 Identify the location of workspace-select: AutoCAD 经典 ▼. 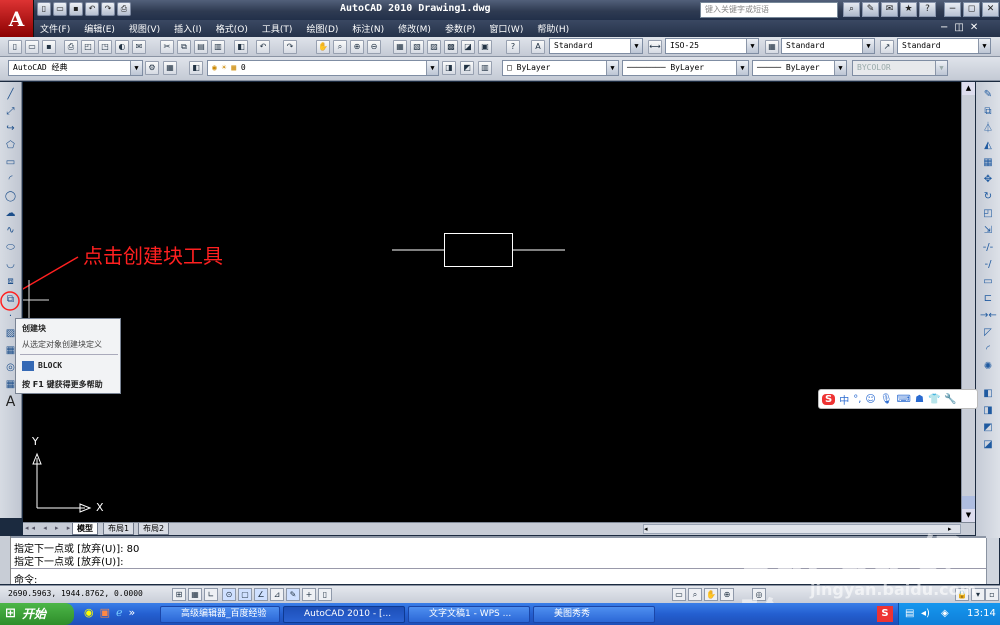
(75, 68).